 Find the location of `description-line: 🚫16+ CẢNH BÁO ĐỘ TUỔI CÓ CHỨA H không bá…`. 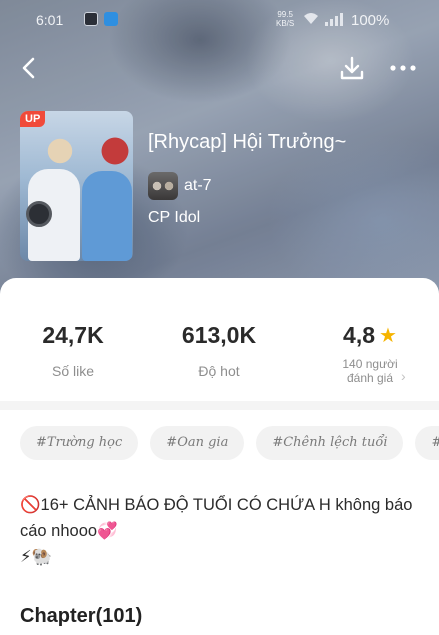

description-line: 🚫16+ CẢNH BÁO ĐỘ TUỔI CÓ CHỨA H không bá… is located at coordinates (216, 518).